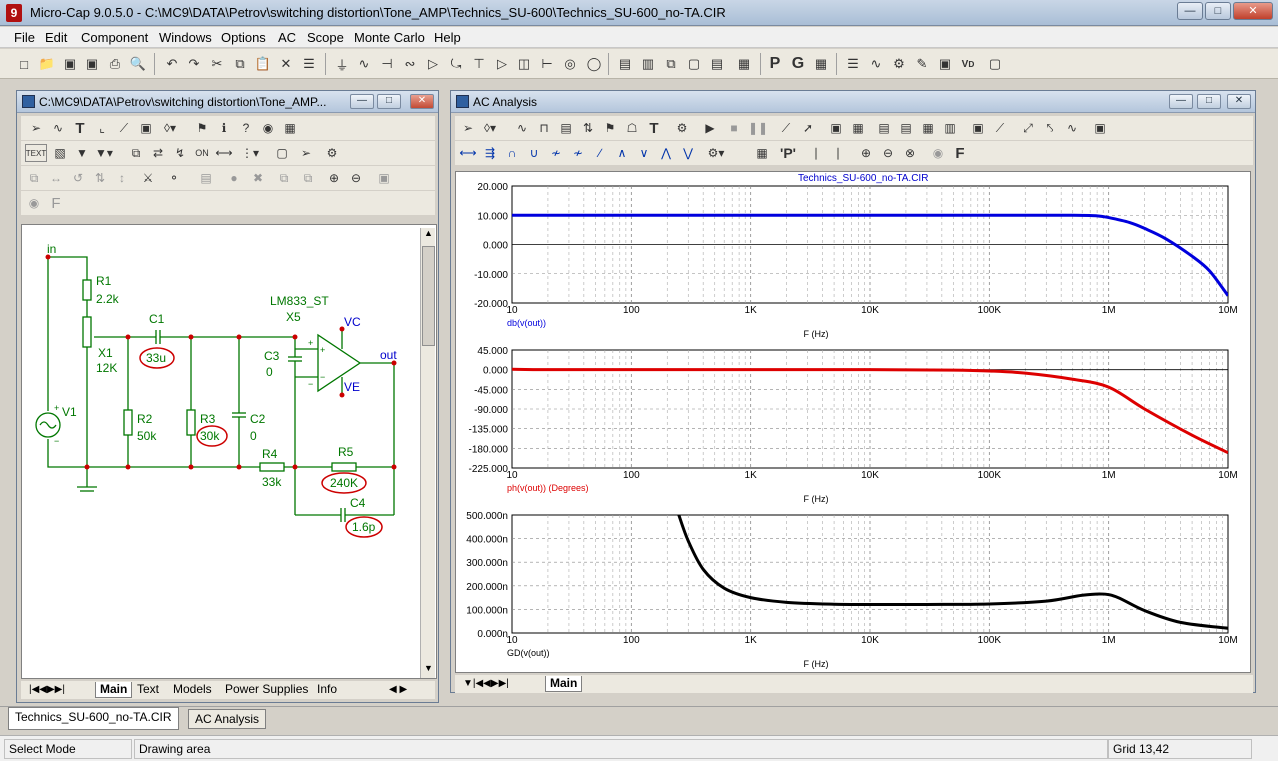 The image size is (1278, 761). What do you see at coordinates (122, 178) in the screenshot?
I see `flip-y-icon: ↕` at bounding box center [122, 178].